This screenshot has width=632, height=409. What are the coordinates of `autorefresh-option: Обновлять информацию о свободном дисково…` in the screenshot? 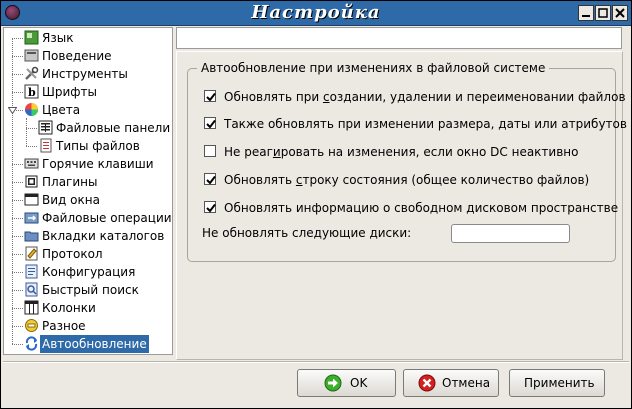 It's located at (411, 208).